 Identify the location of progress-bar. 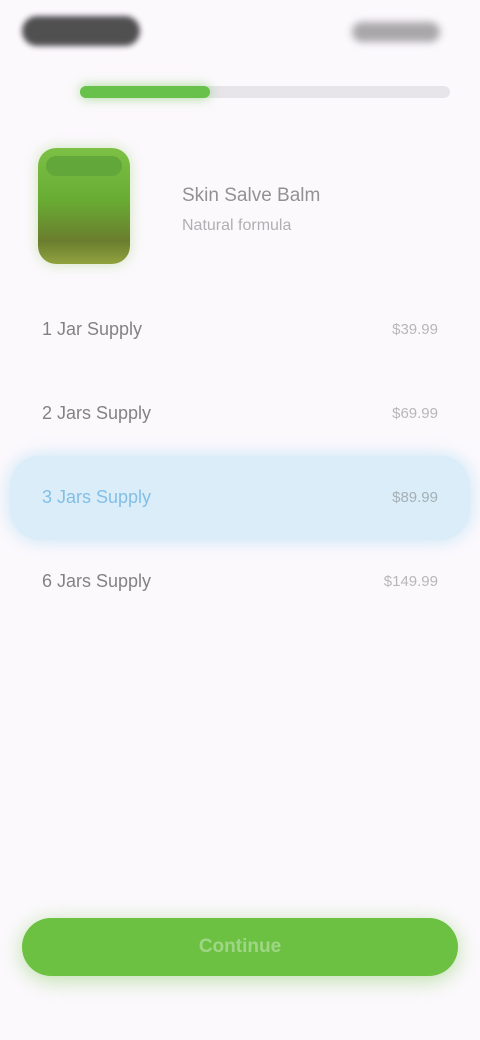
(265, 92).